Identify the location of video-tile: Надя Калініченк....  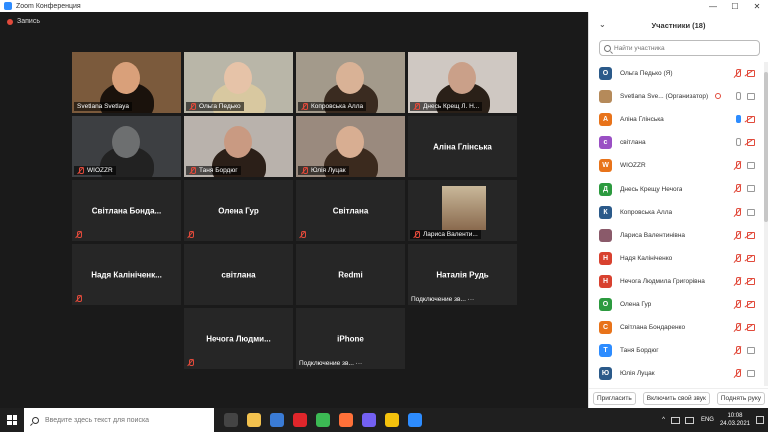
(126, 274).